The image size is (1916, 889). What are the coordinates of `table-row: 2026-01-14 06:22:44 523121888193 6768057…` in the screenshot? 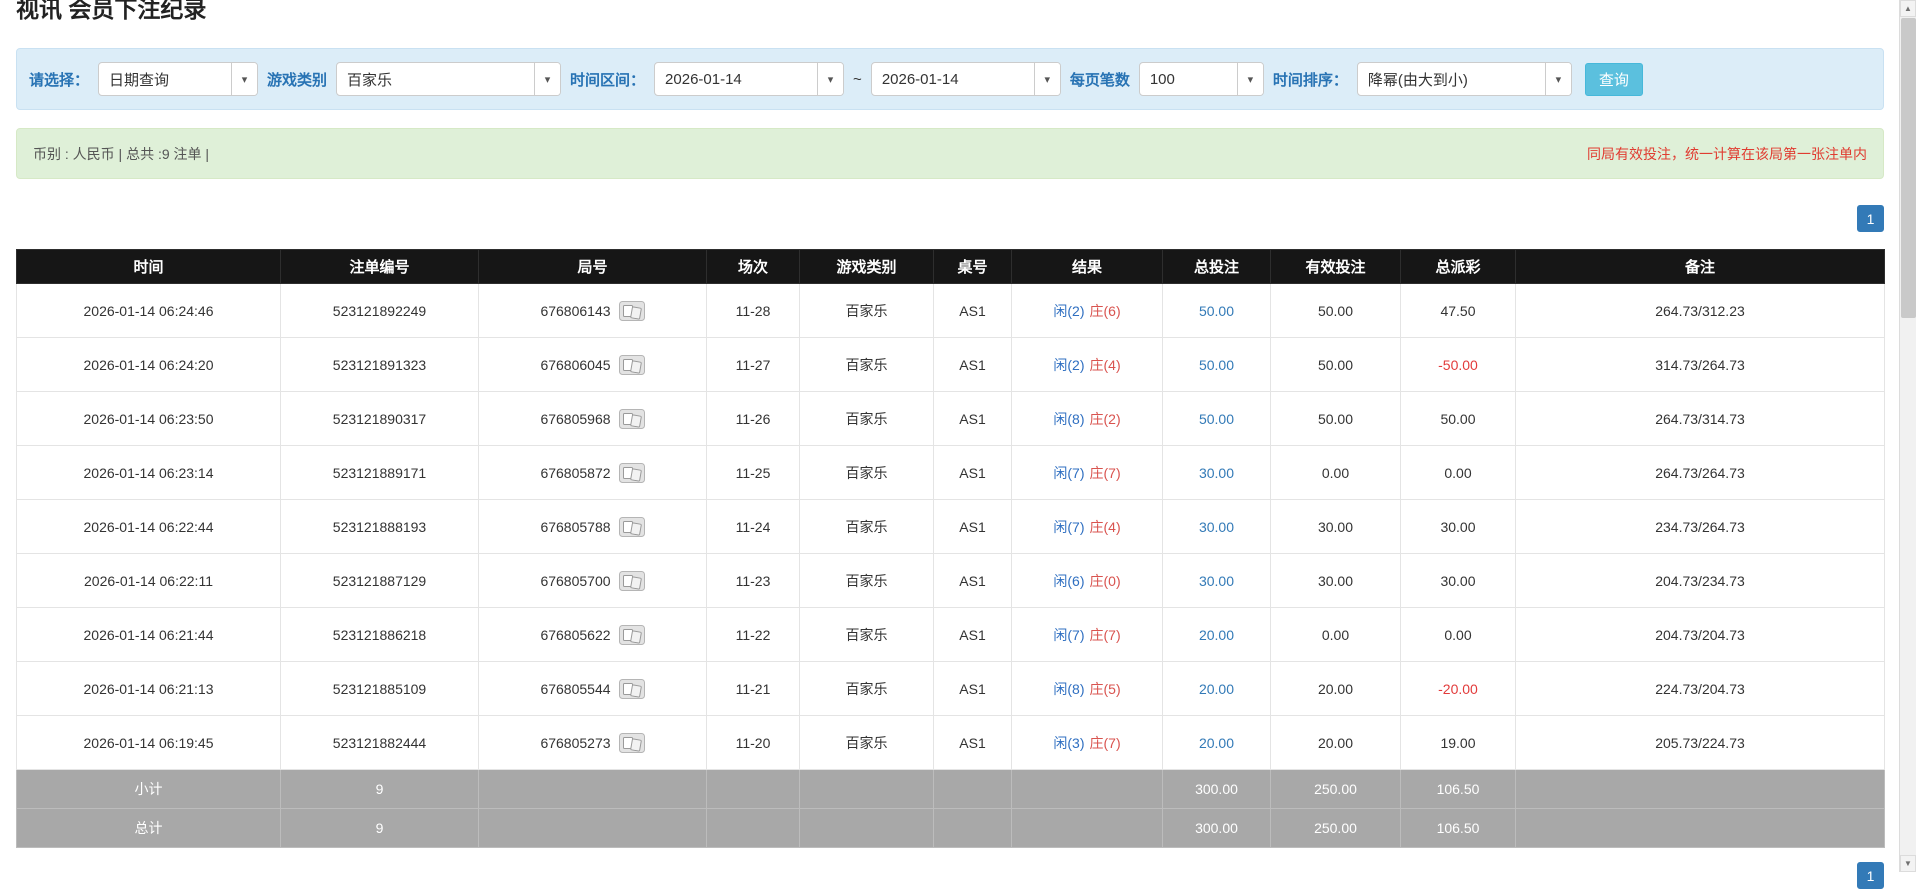 It's located at (950, 526).